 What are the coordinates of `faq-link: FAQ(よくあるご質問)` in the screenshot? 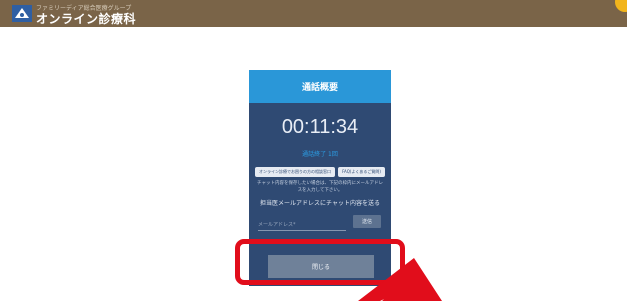 It's located at (361, 172).